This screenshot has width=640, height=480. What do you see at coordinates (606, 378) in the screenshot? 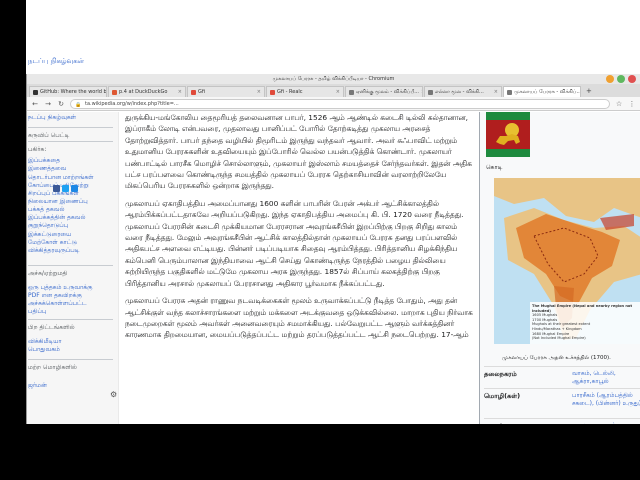
I see `infobox-row-value: வாகம், டெல்லி, ஆக்ரா,காபூல்` at bounding box center [606, 378].